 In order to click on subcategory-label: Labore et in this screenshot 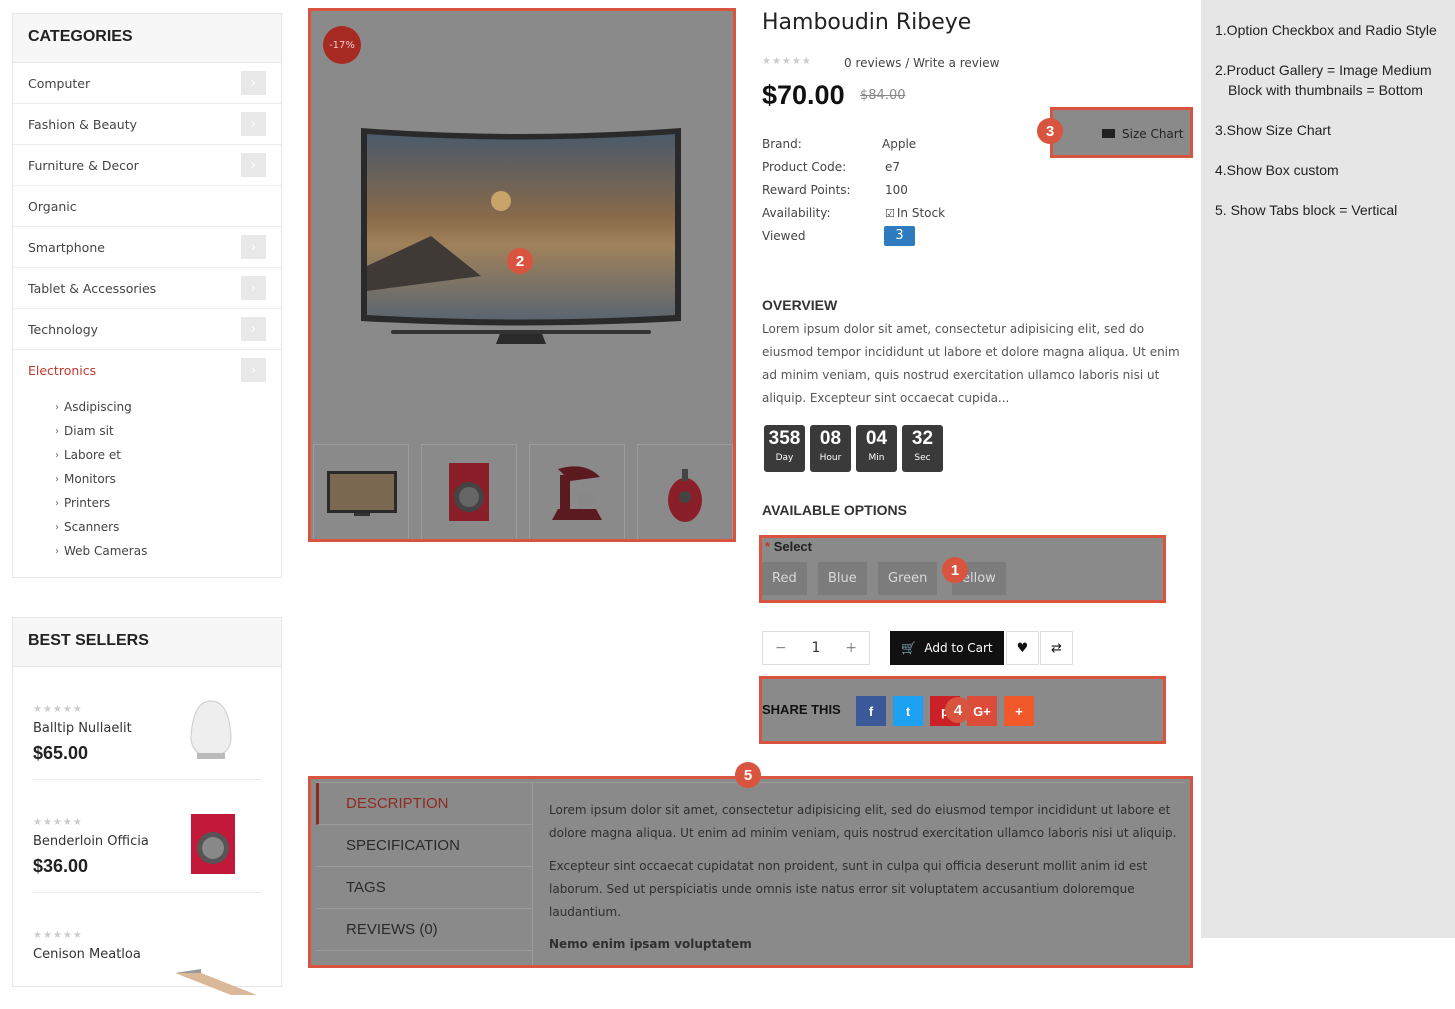, I will do `click(92, 455)`.